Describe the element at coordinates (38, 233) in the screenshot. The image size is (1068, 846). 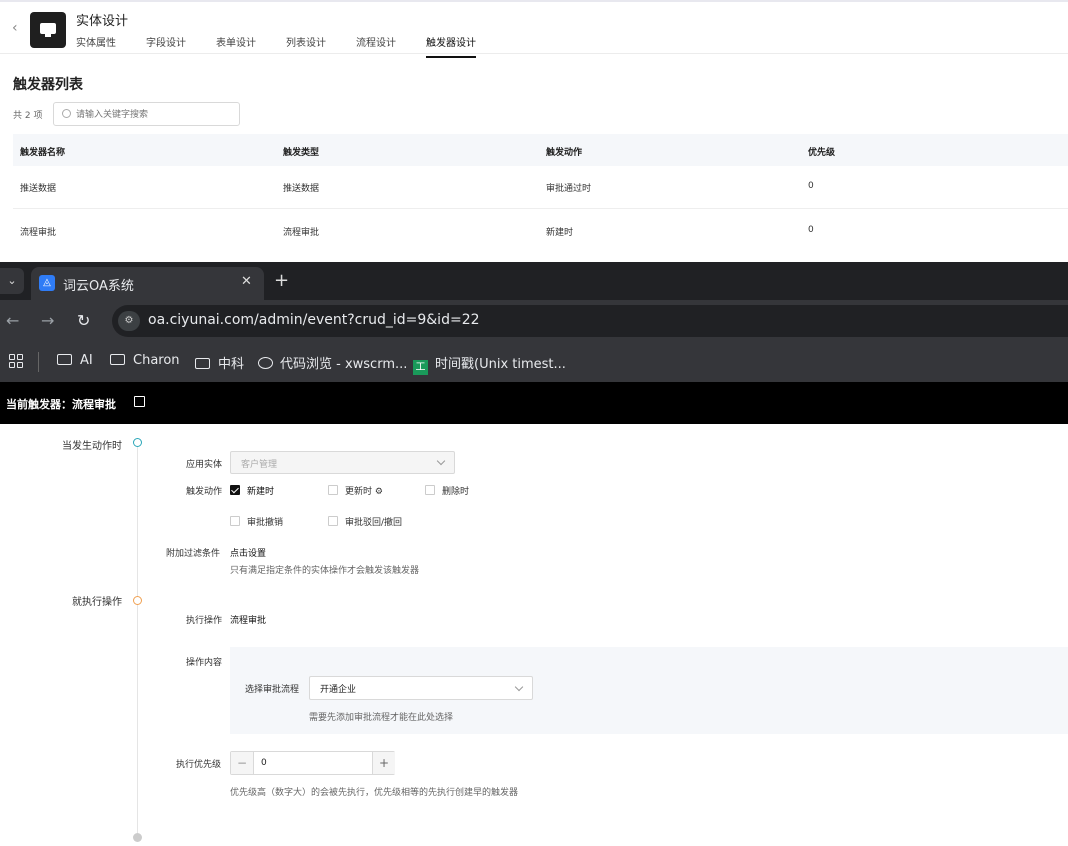
I see `cell-name: 流程审批` at that location.